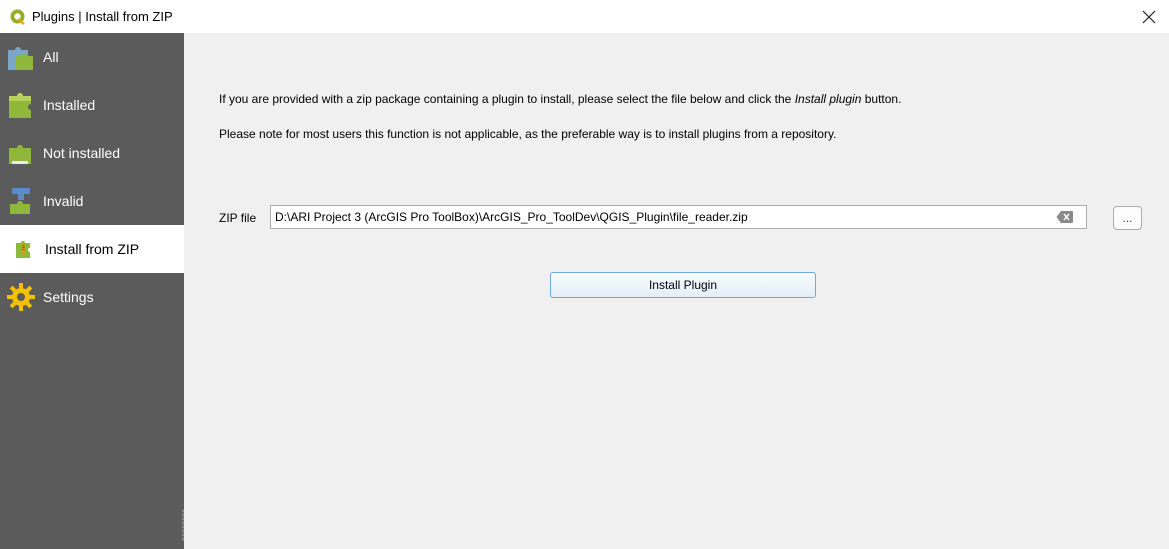 The width and height of the screenshot is (1169, 549). I want to click on sidebar-item-not-installed: Not installed, so click(92, 153).